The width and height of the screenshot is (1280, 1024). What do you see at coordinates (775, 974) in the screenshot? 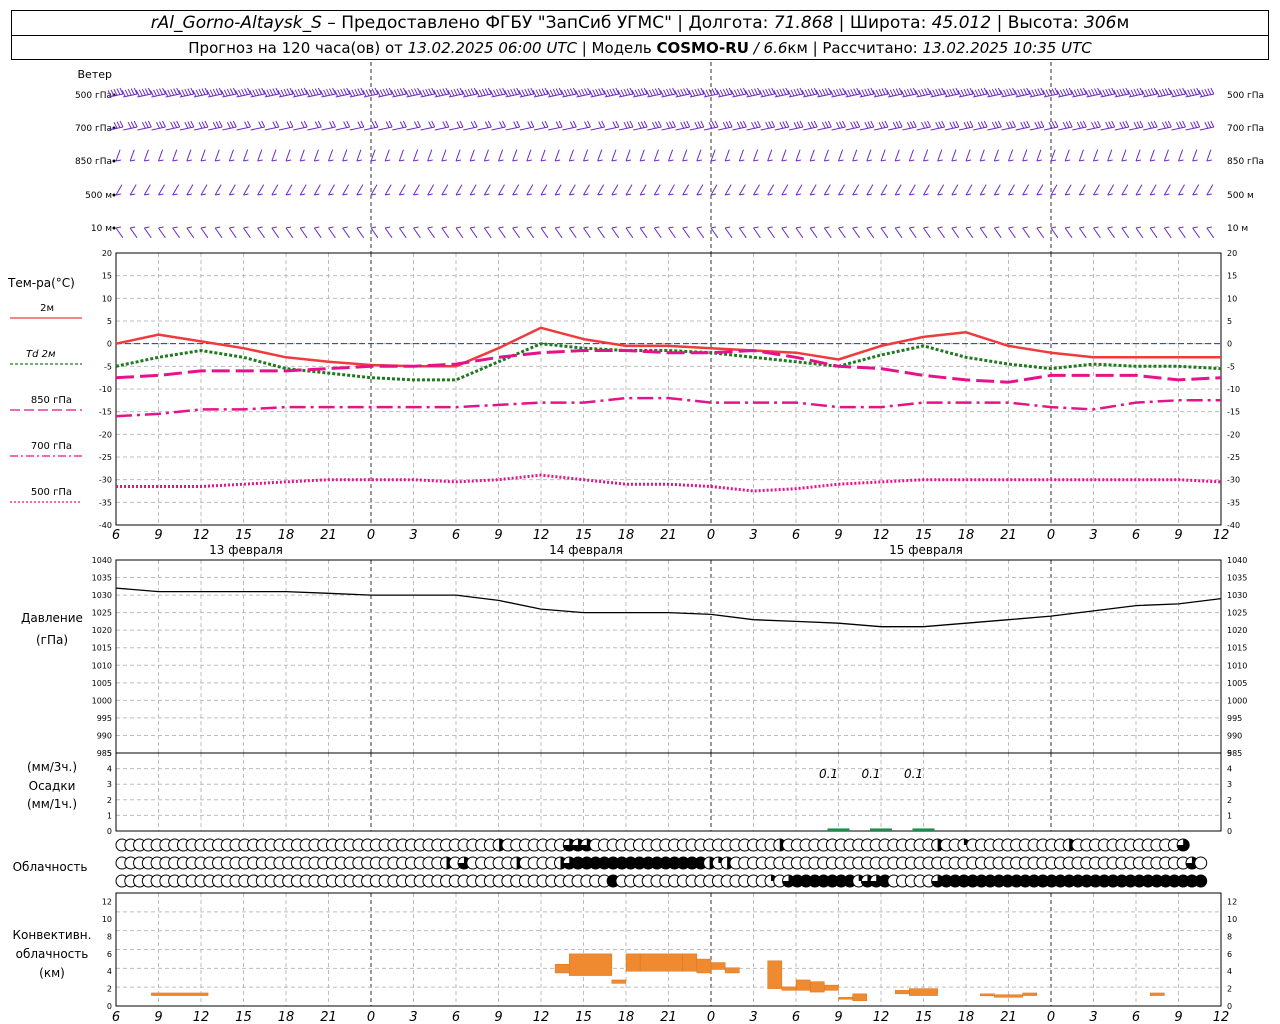
I see `convective-bar` at bounding box center [775, 974].